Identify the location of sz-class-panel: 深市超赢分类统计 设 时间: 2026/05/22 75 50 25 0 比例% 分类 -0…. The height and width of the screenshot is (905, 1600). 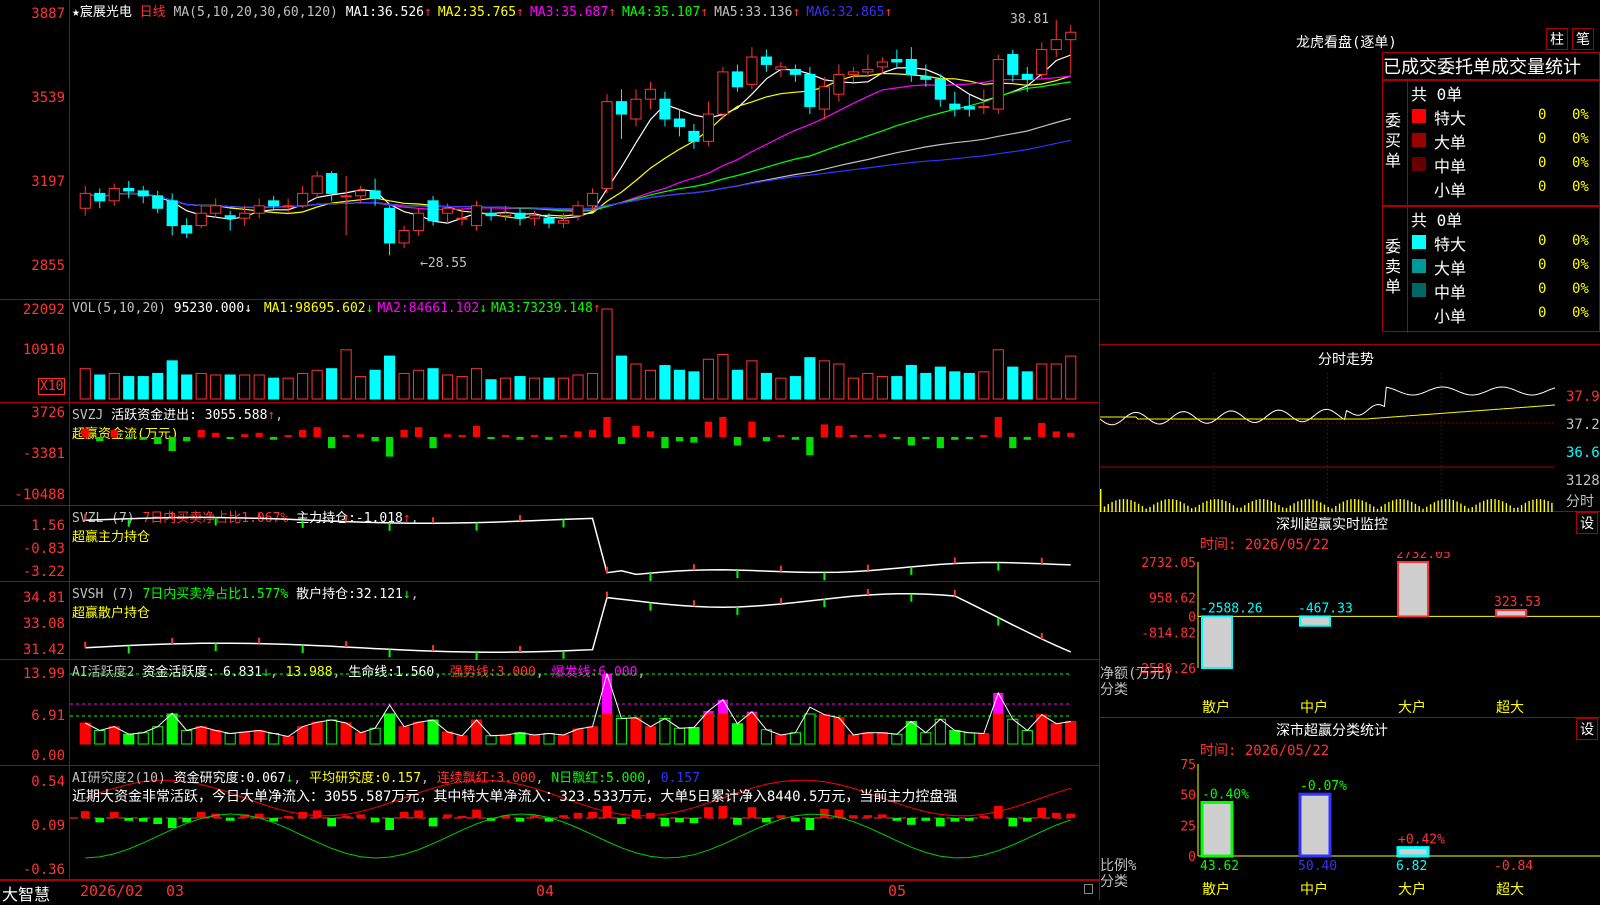
(1350, 809).